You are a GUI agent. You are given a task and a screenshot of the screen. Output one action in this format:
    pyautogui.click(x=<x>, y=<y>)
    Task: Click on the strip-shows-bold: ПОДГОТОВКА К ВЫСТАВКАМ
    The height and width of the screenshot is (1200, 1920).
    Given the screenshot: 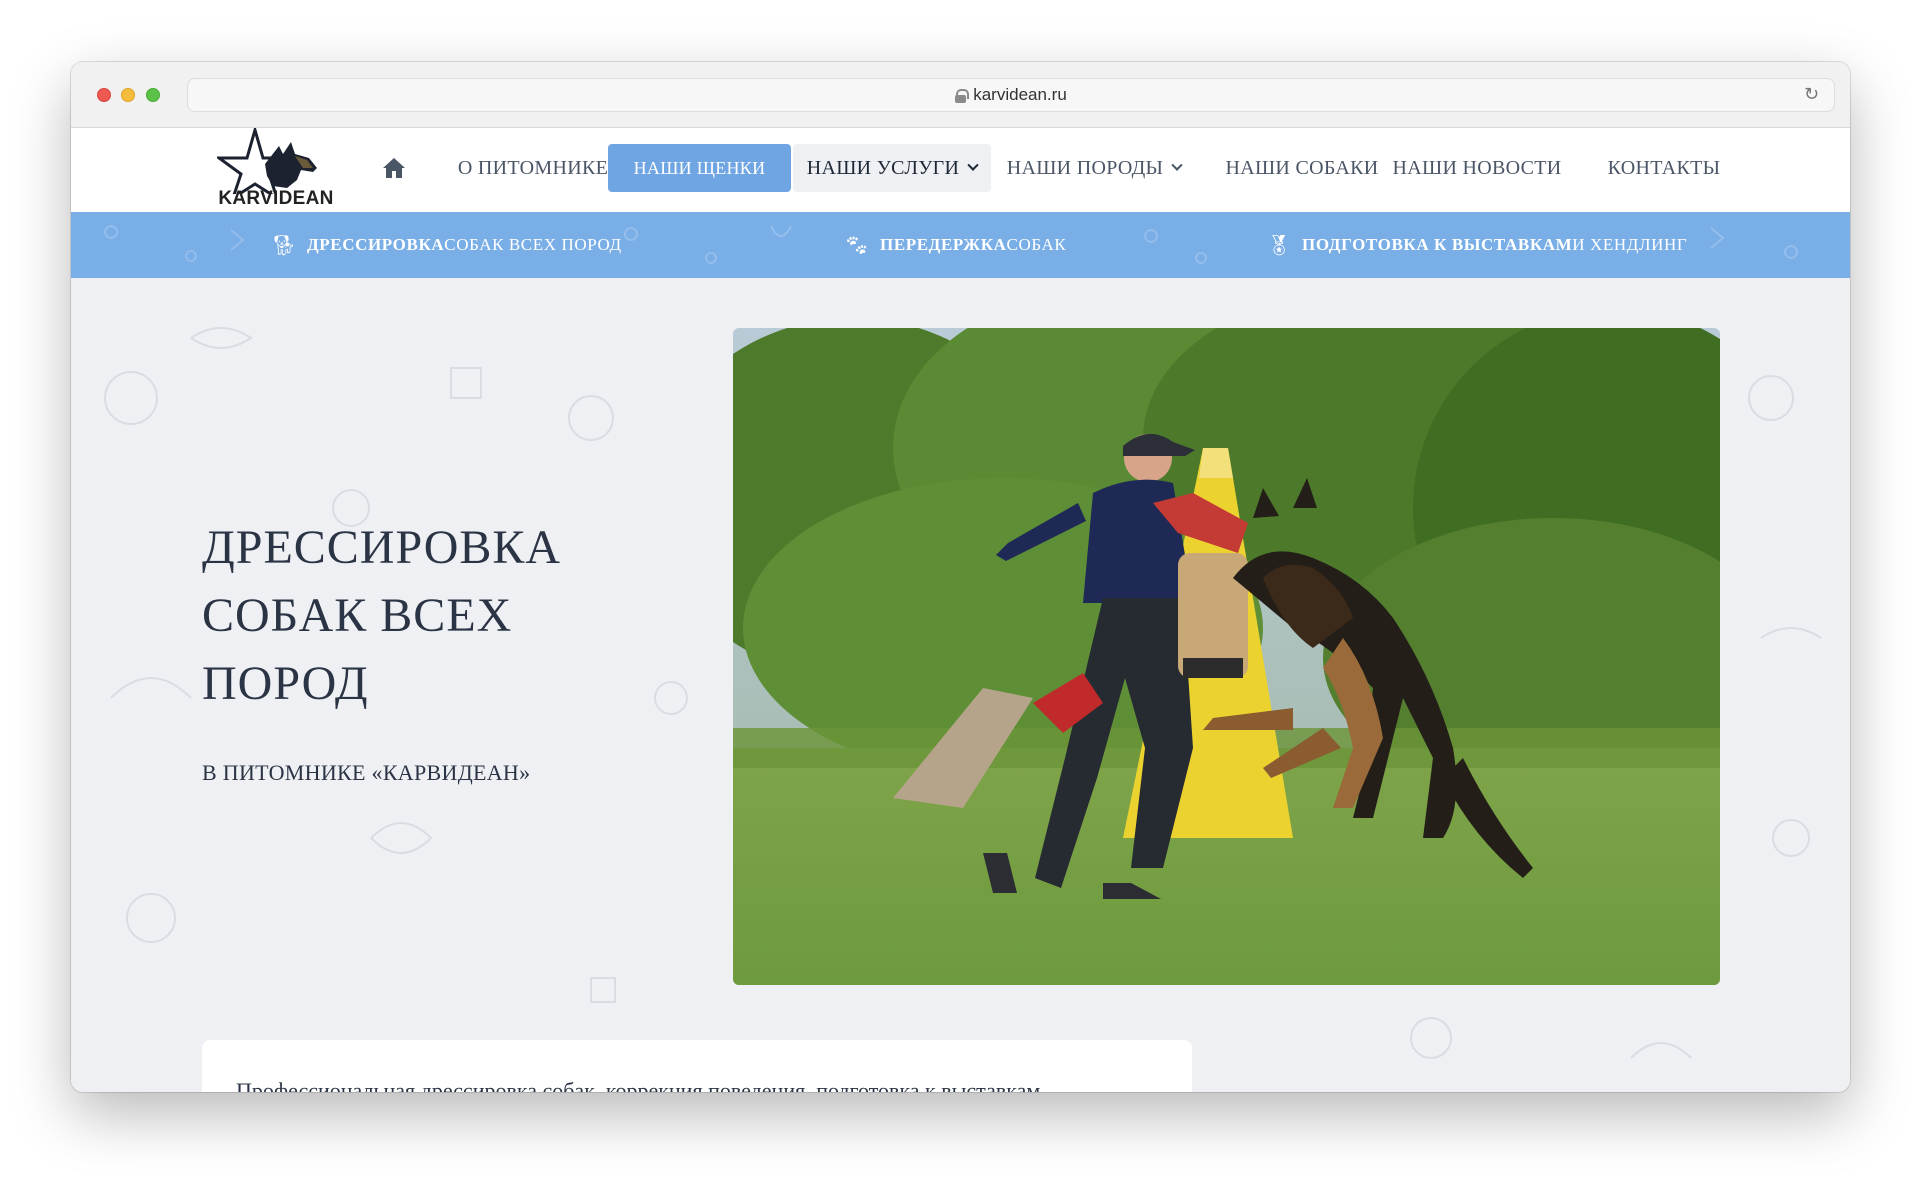 What is the action you would take?
    pyautogui.click(x=1437, y=244)
    